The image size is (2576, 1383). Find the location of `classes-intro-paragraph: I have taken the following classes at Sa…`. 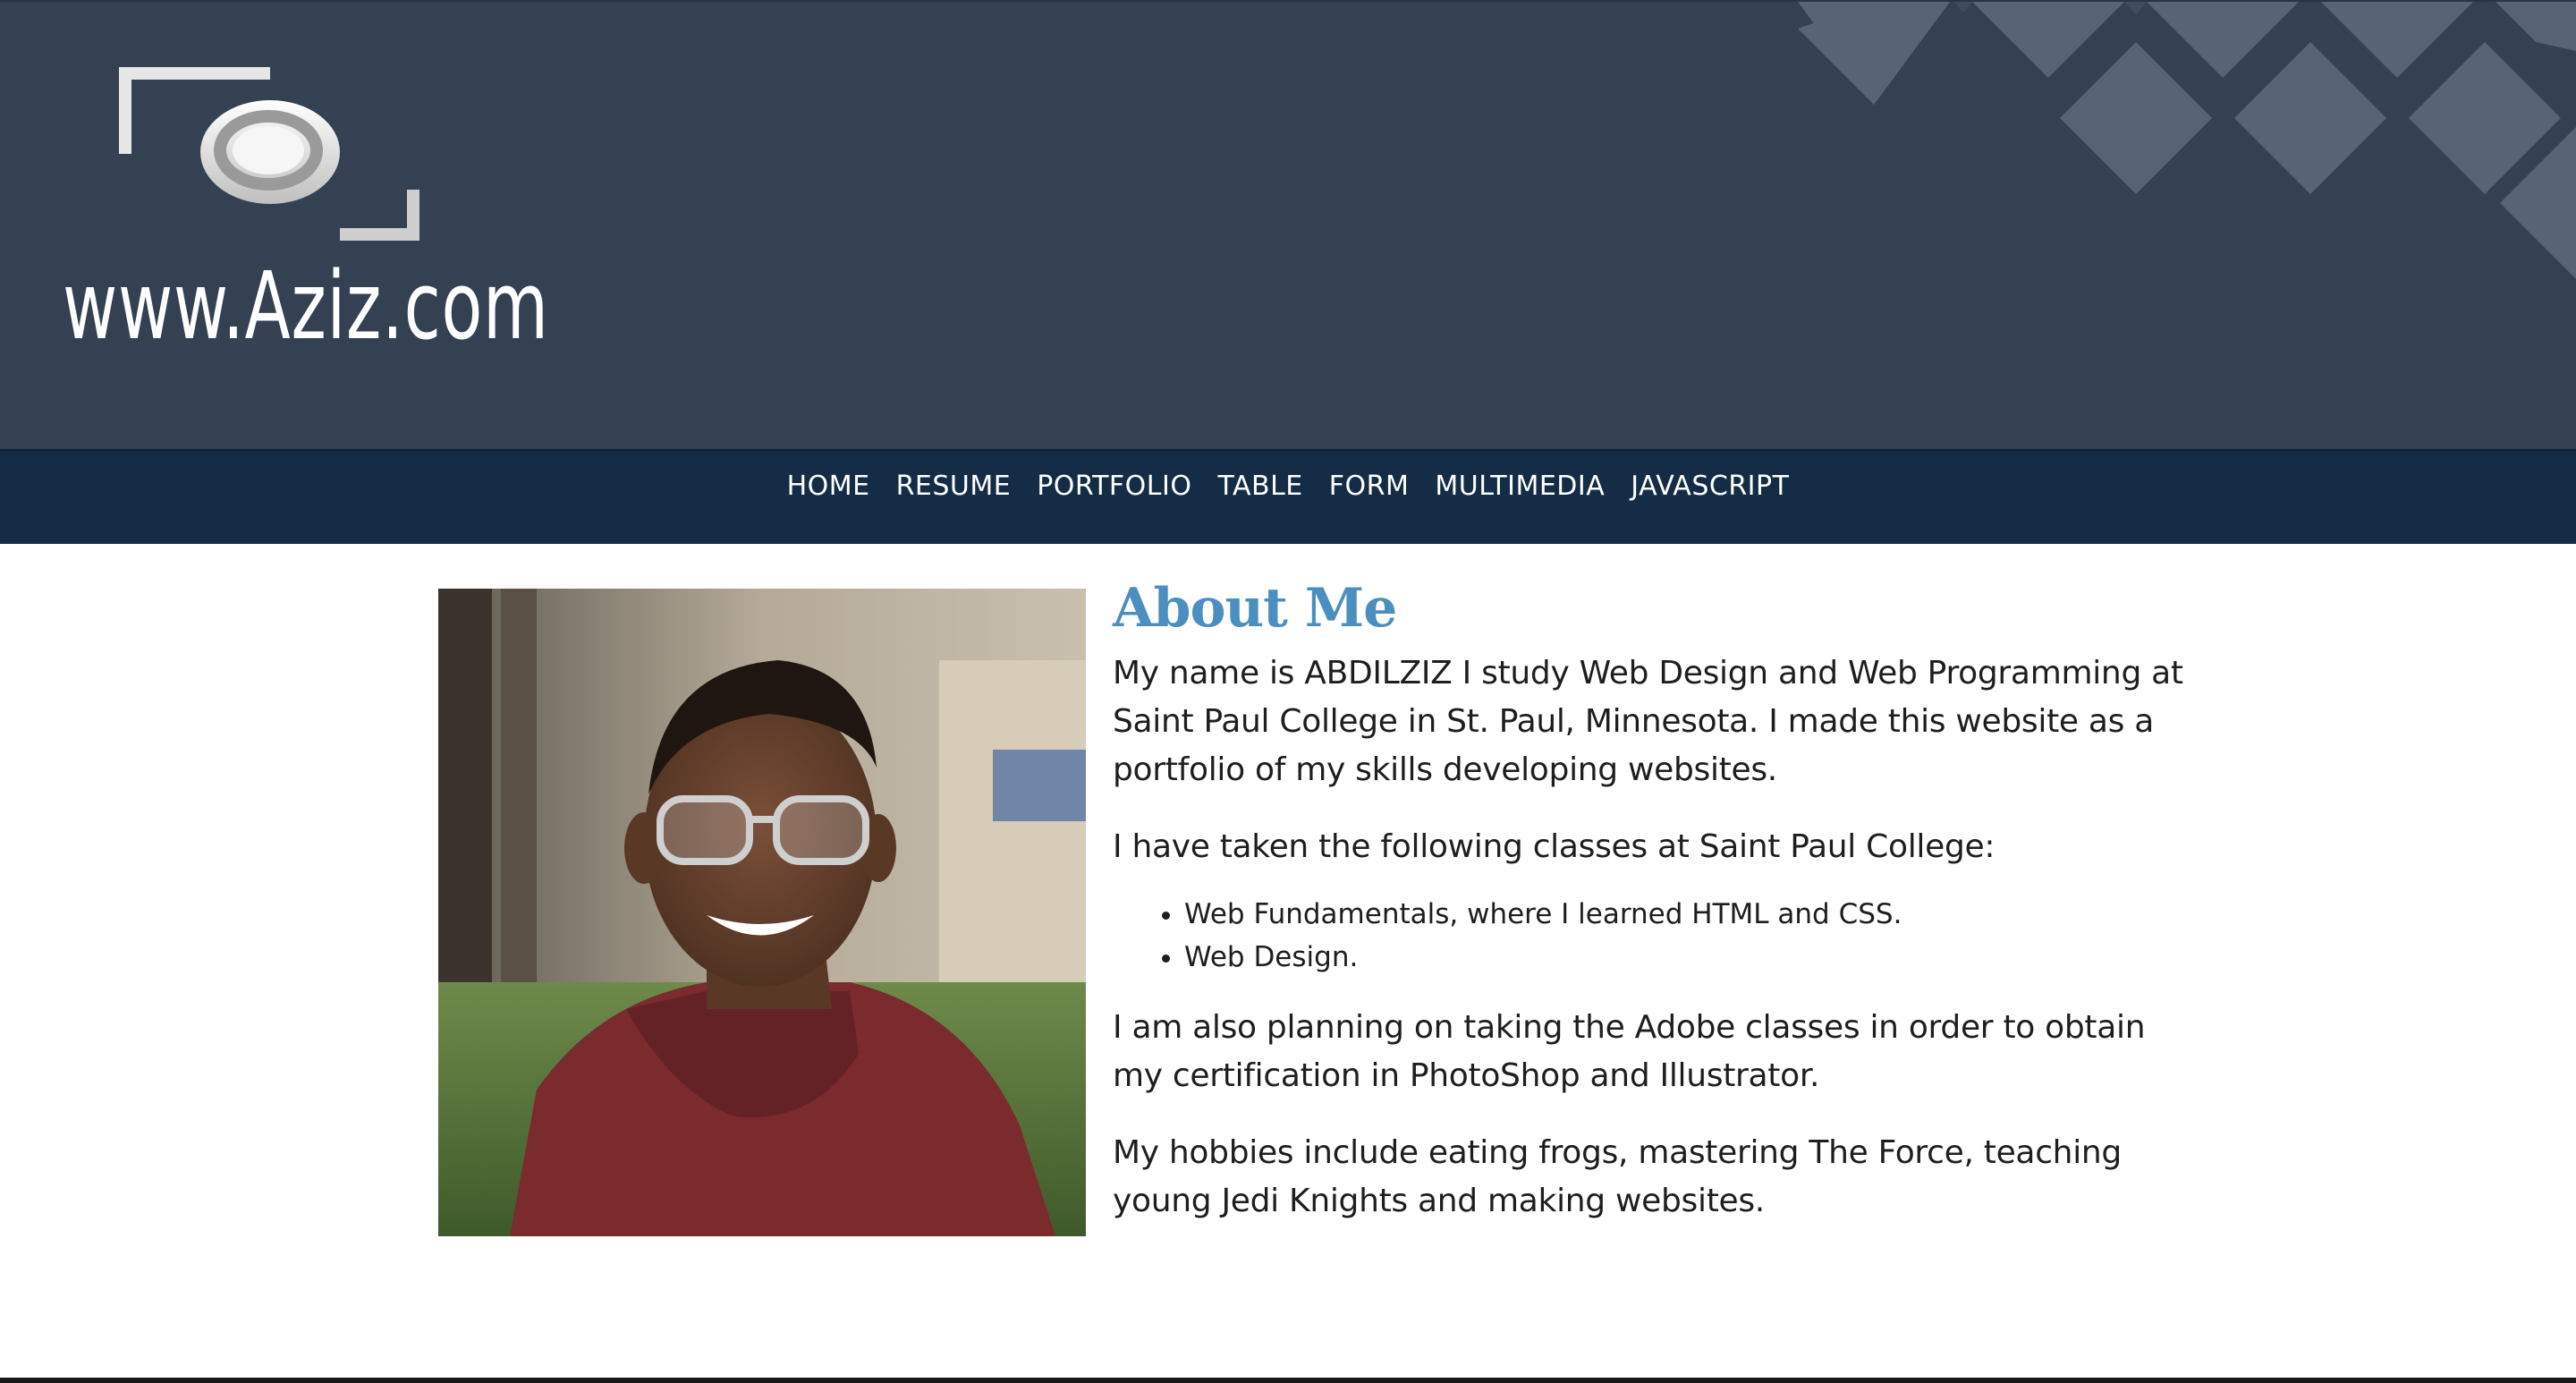

classes-intro-paragraph: I have taken the following classes at Sa… is located at coordinates (1554, 846).